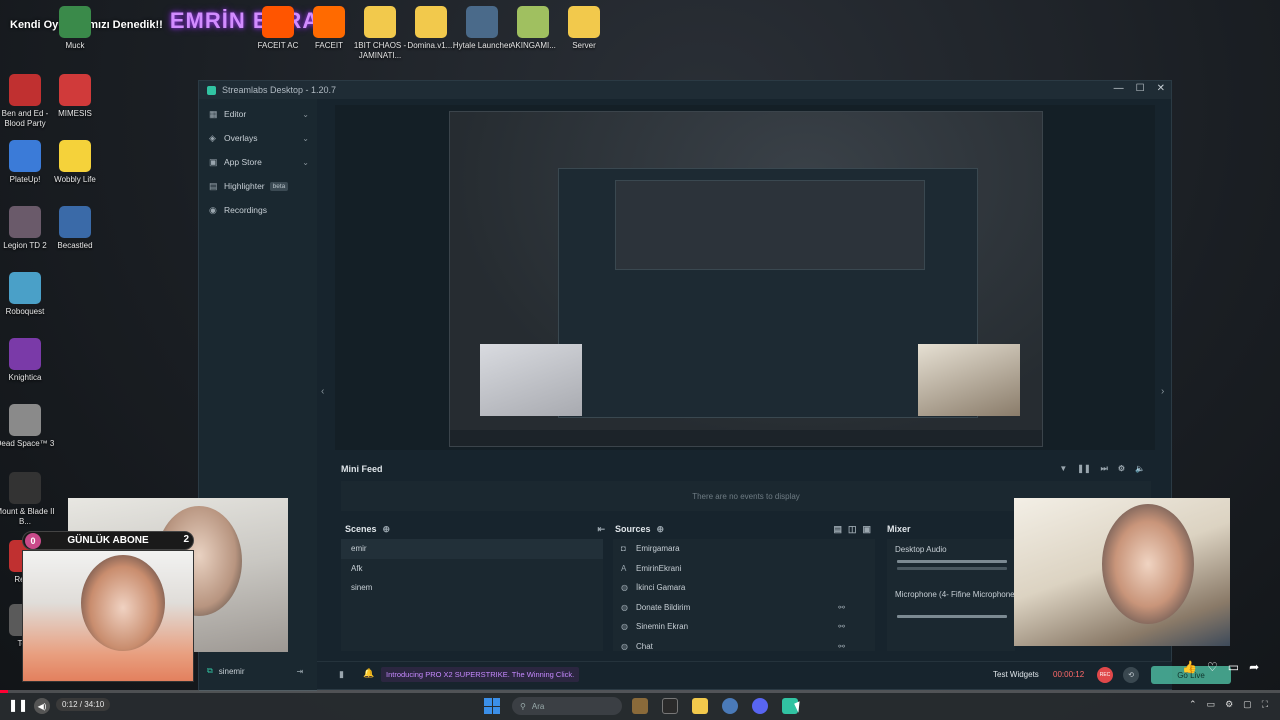  Describe the element at coordinates (1122, 572) in the screenshot. I see `webcam-sinem` at that location.